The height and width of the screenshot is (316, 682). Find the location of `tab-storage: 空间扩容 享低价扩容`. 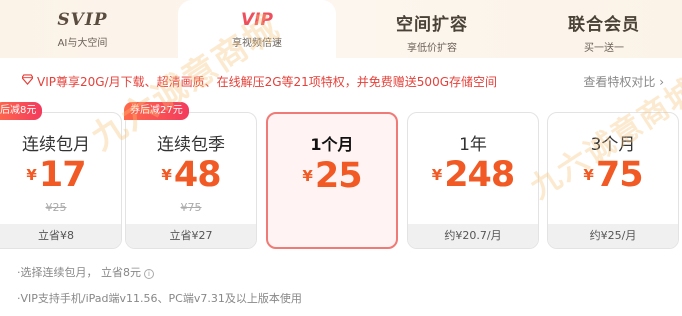

tab-storage: 空间扩容 享低价扩容 is located at coordinates (432, 29).